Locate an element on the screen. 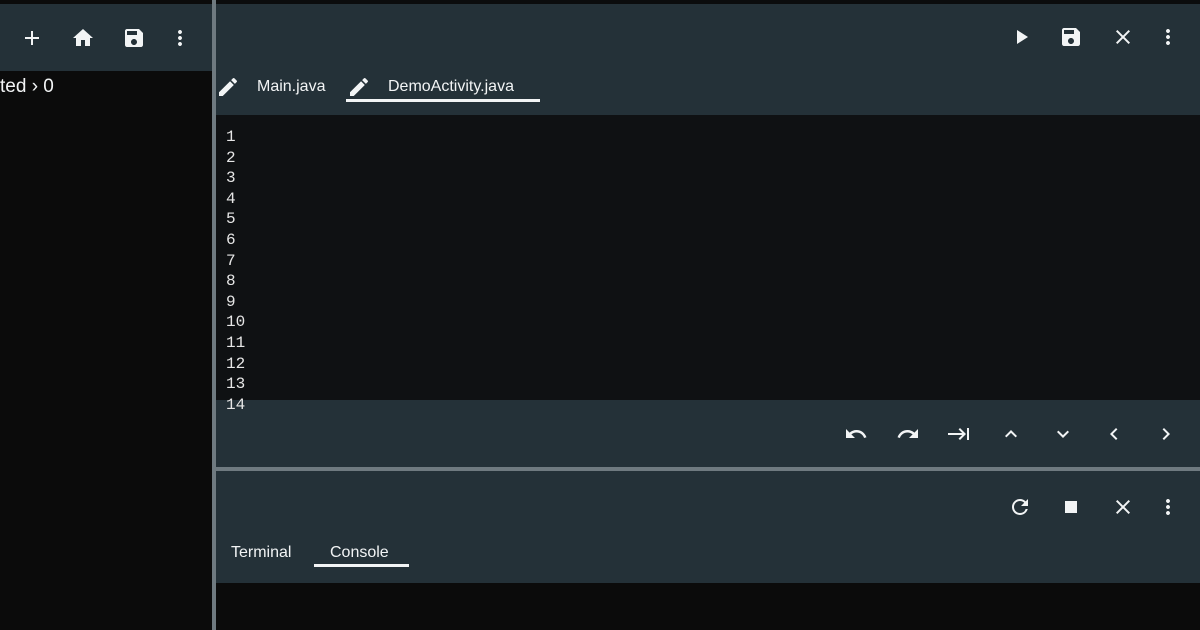 This screenshot has height=630, width=1200. tab-label: Terminal is located at coordinates (261, 552).